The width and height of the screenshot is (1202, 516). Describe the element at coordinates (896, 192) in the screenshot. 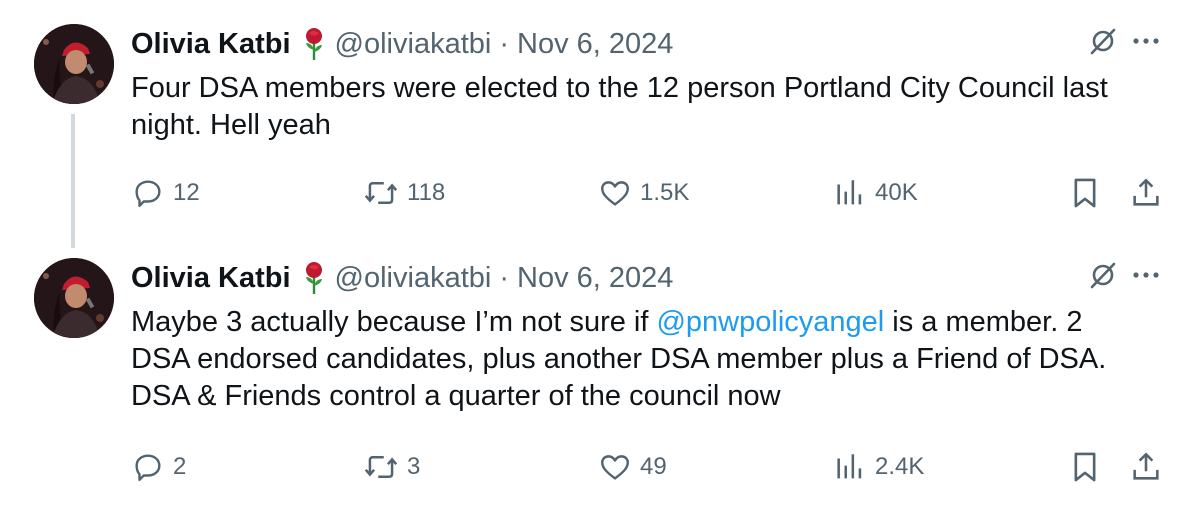

I see `views-count: 40K` at that location.